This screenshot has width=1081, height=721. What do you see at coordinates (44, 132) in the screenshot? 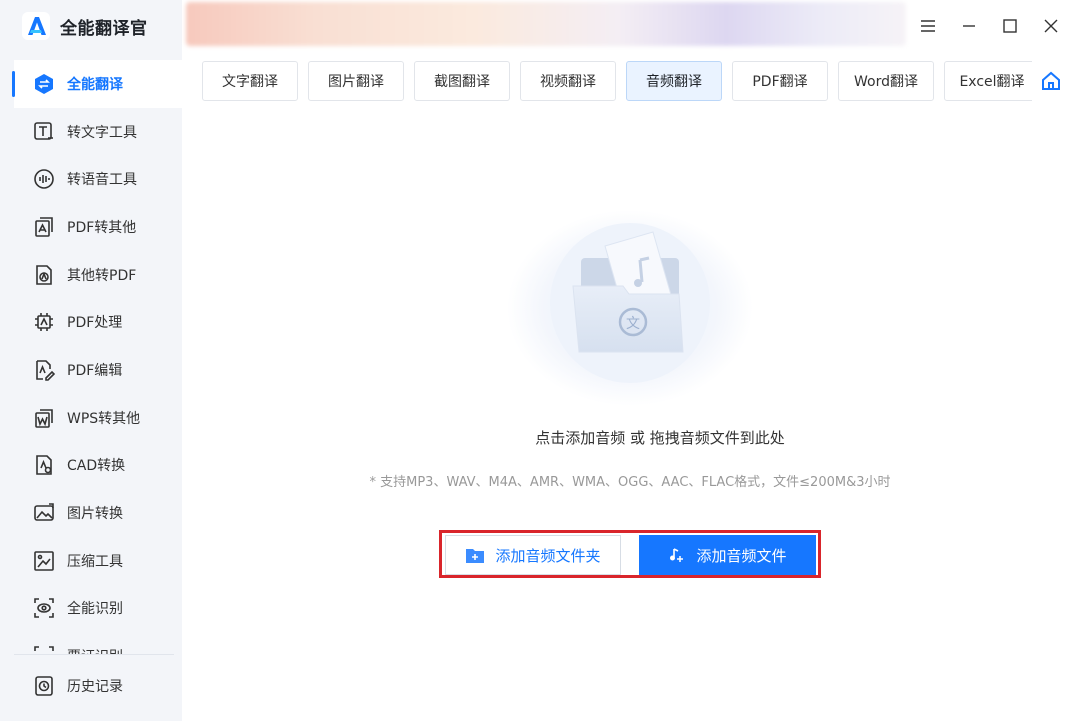
I see `text-convert-icon` at bounding box center [44, 132].